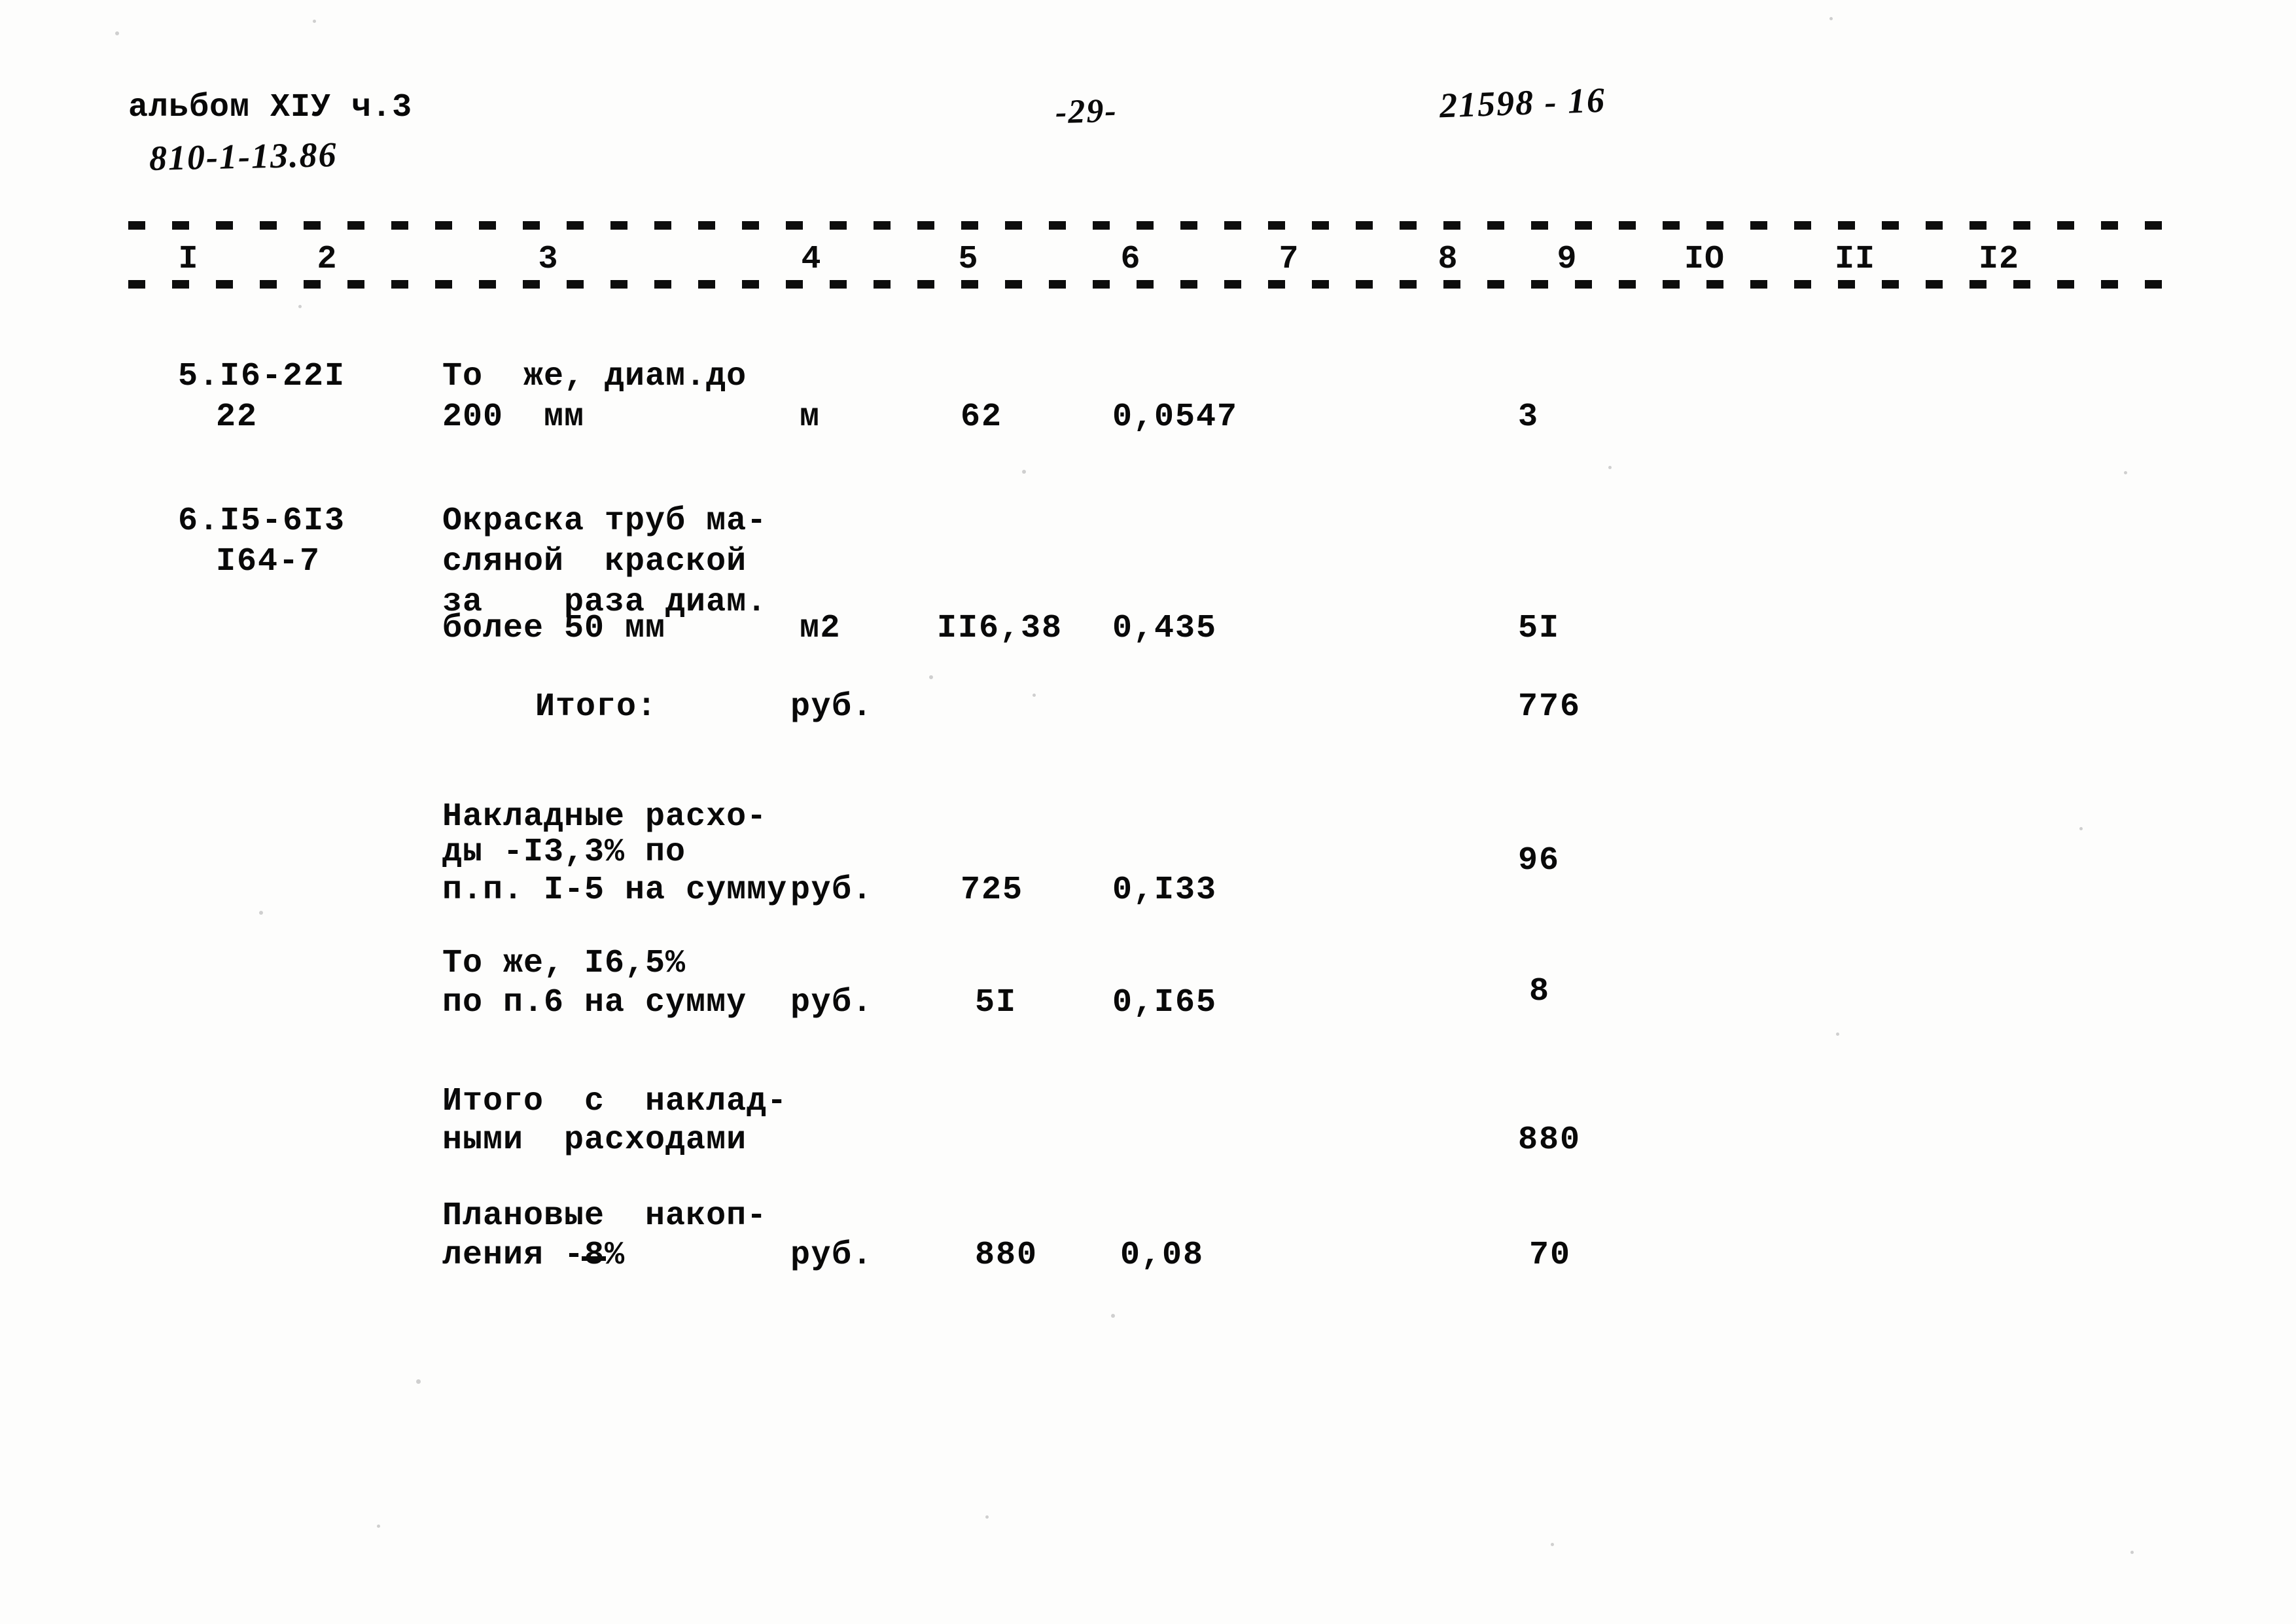 This screenshot has width=2296, height=1624. Describe the element at coordinates (513, 417) in the screenshot. I see `table-row-description-2: 200 мм` at that location.